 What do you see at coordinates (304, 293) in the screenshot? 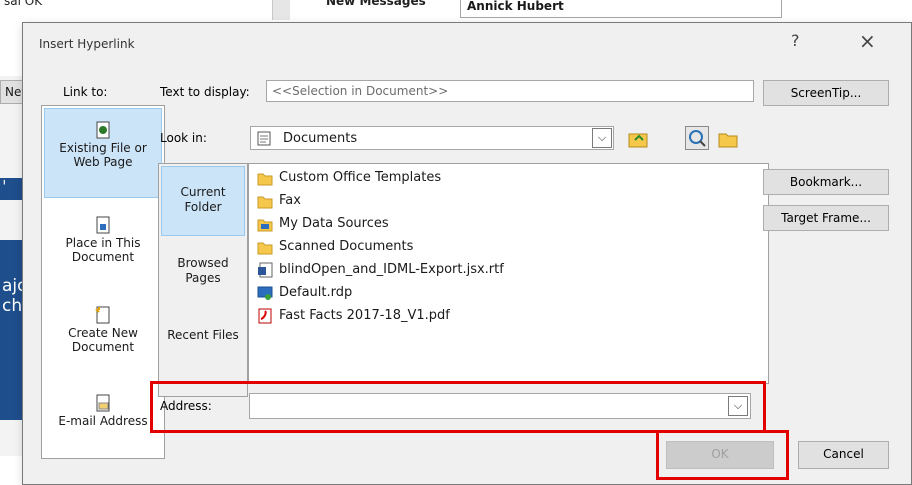
I see `list-item: Default.rdp` at bounding box center [304, 293].